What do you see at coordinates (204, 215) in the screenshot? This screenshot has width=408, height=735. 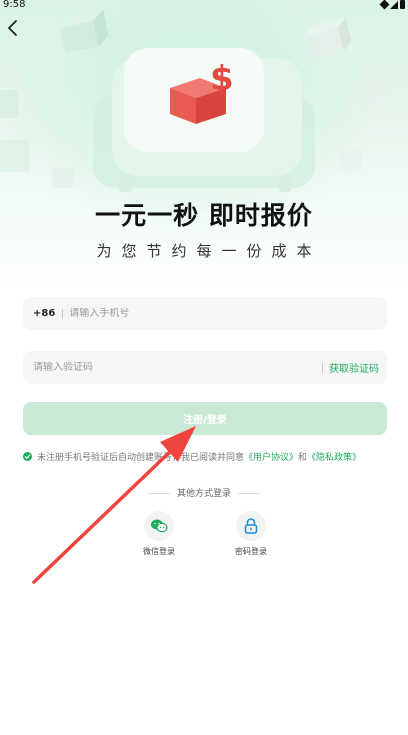 I see `page-headline: 一元一秒 即时报价` at bounding box center [204, 215].